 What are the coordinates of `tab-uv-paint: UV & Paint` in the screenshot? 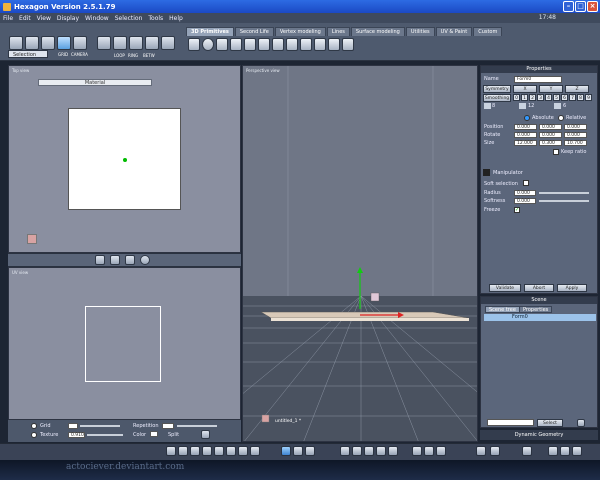 It's located at (454, 31).